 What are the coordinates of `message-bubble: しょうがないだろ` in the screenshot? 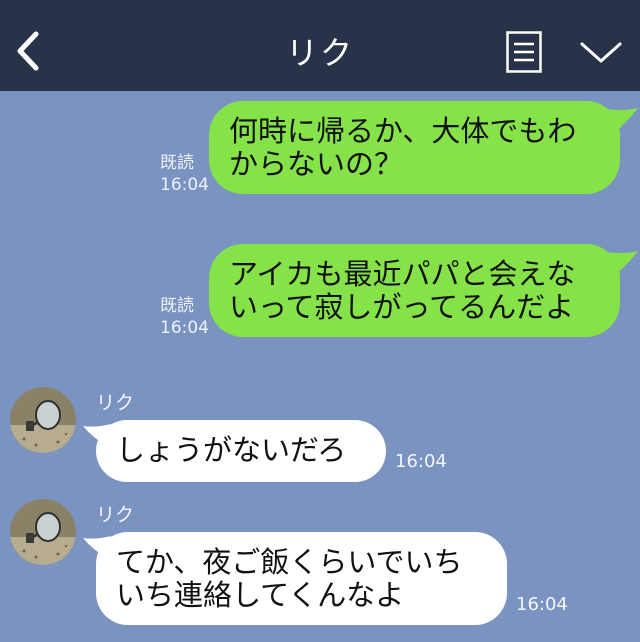 It's located at (241, 451).